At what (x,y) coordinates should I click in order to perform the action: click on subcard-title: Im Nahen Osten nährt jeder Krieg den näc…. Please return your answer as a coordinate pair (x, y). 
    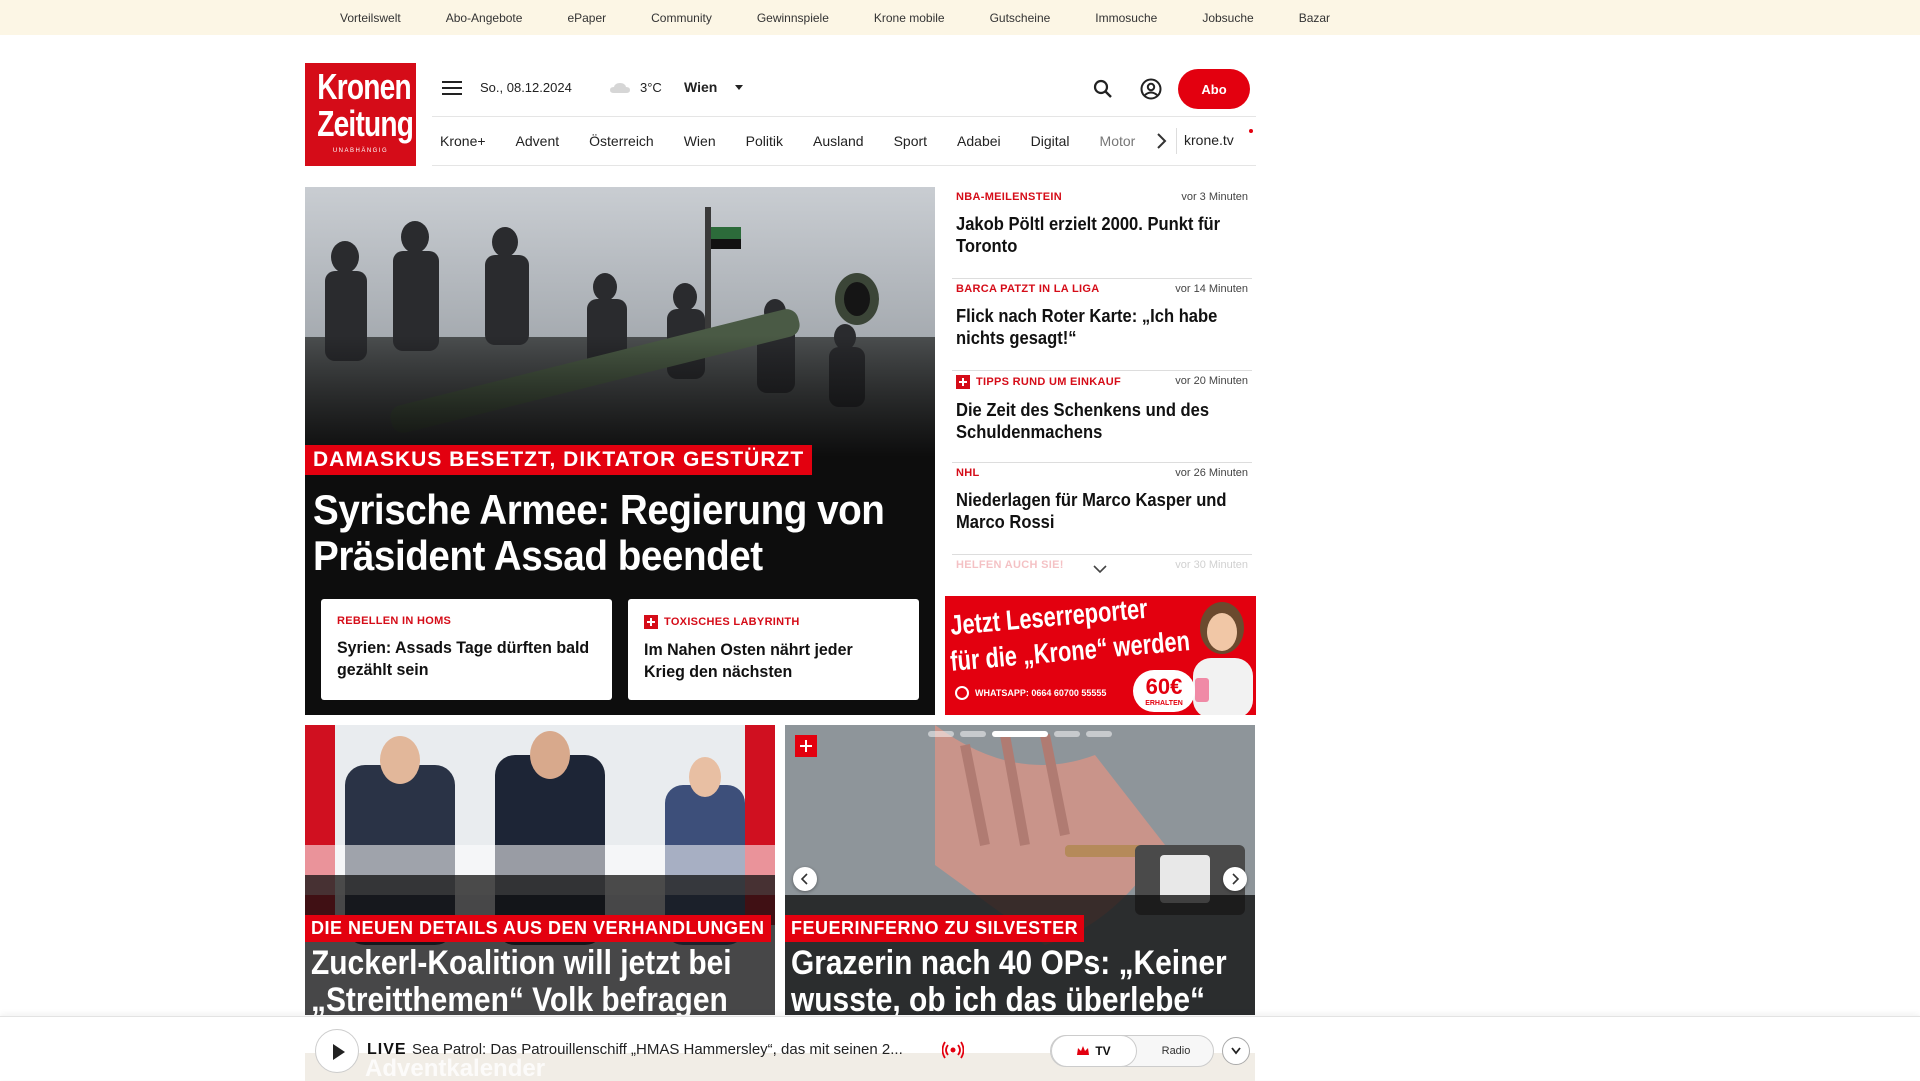
    Looking at the image, I should click on (748, 660).